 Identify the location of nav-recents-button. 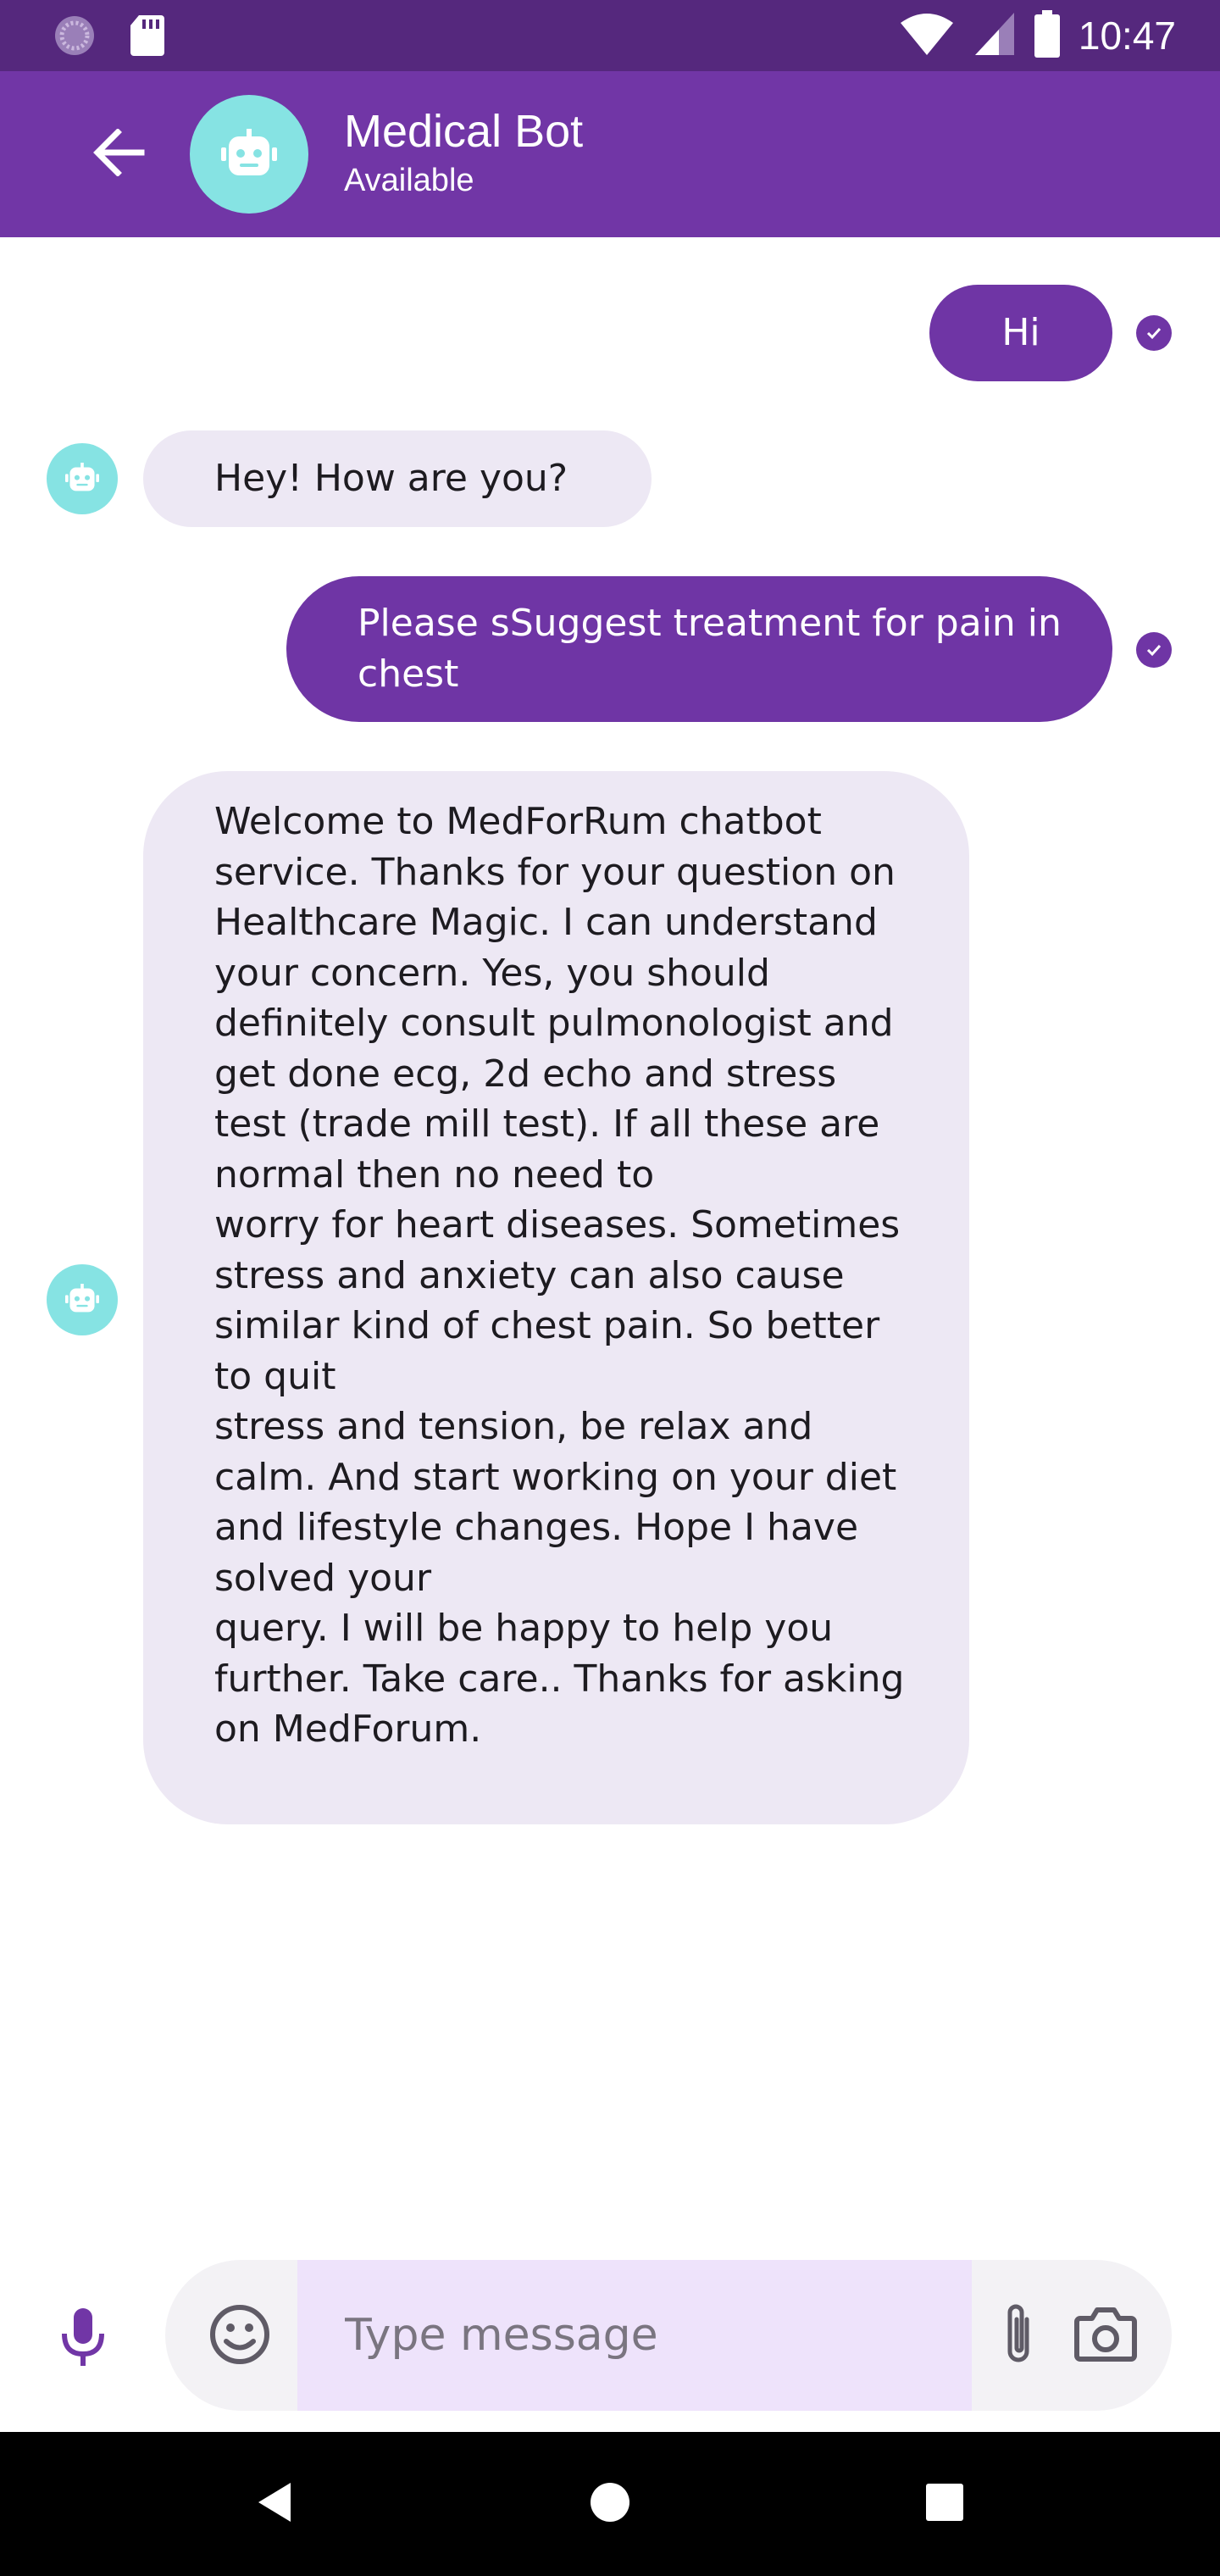
(945, 2504).